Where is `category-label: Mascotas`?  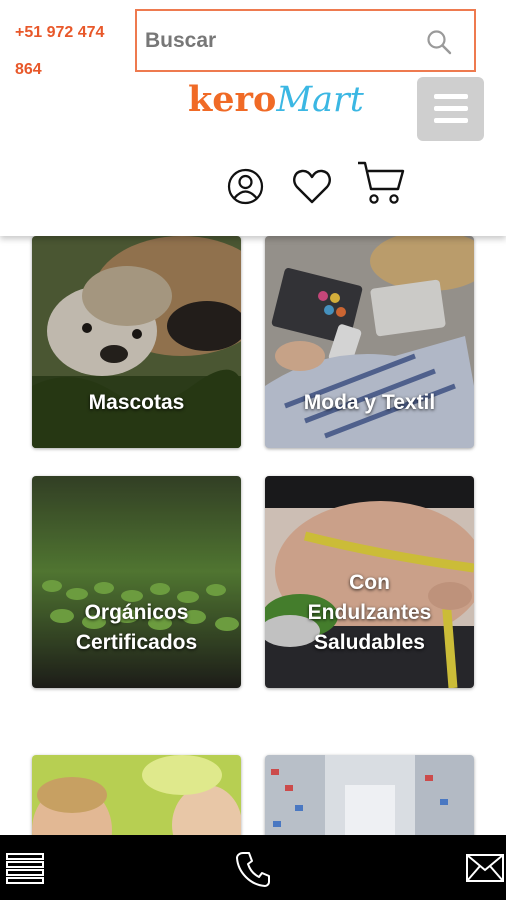
category-label: Mascotas is located at coordinates (136, 402).